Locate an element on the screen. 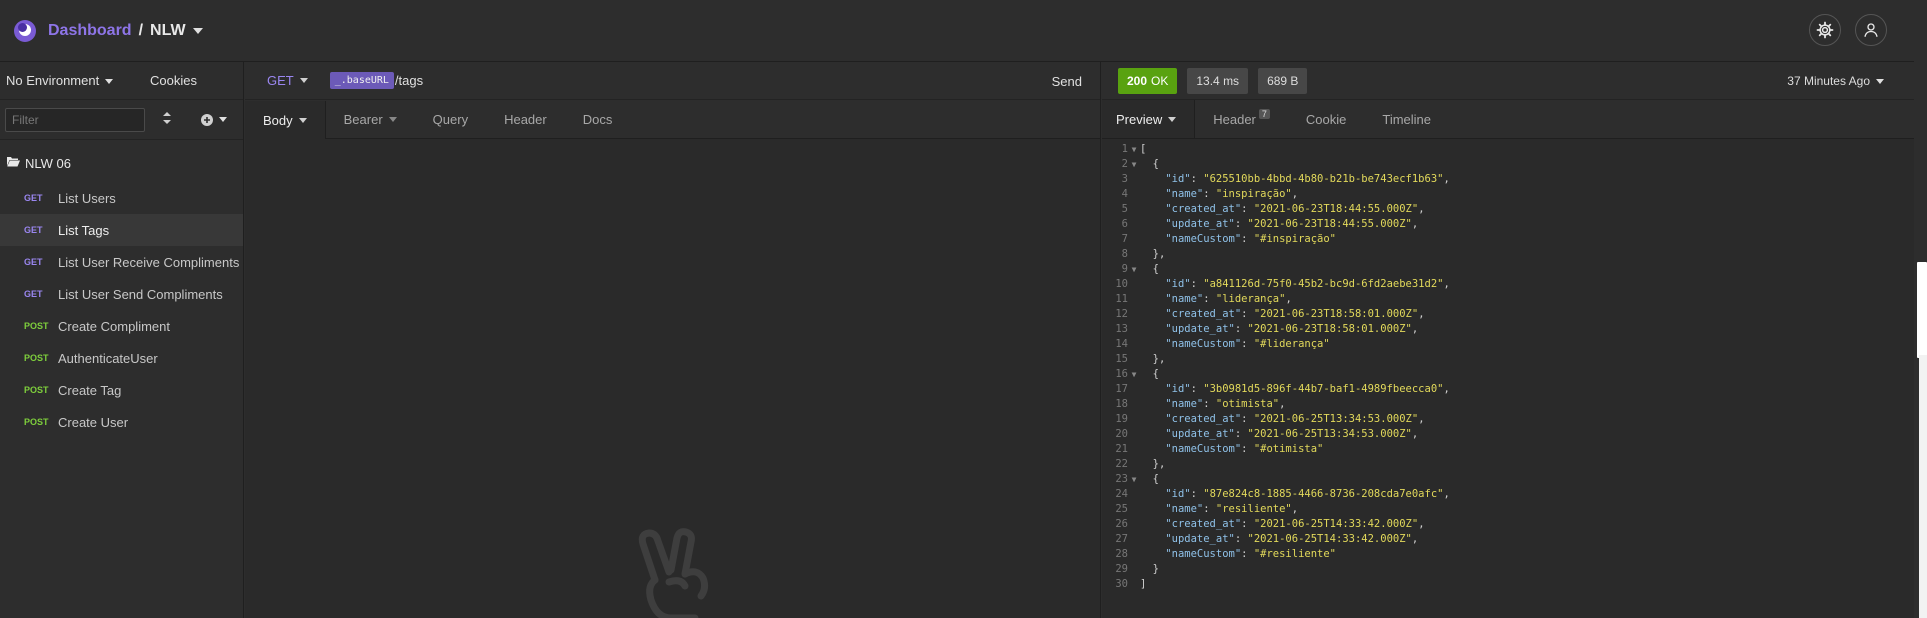 The width and height of the screenshot is (1927, 618). tab-cookie: Cookie is located at coordinates (1326, 119).